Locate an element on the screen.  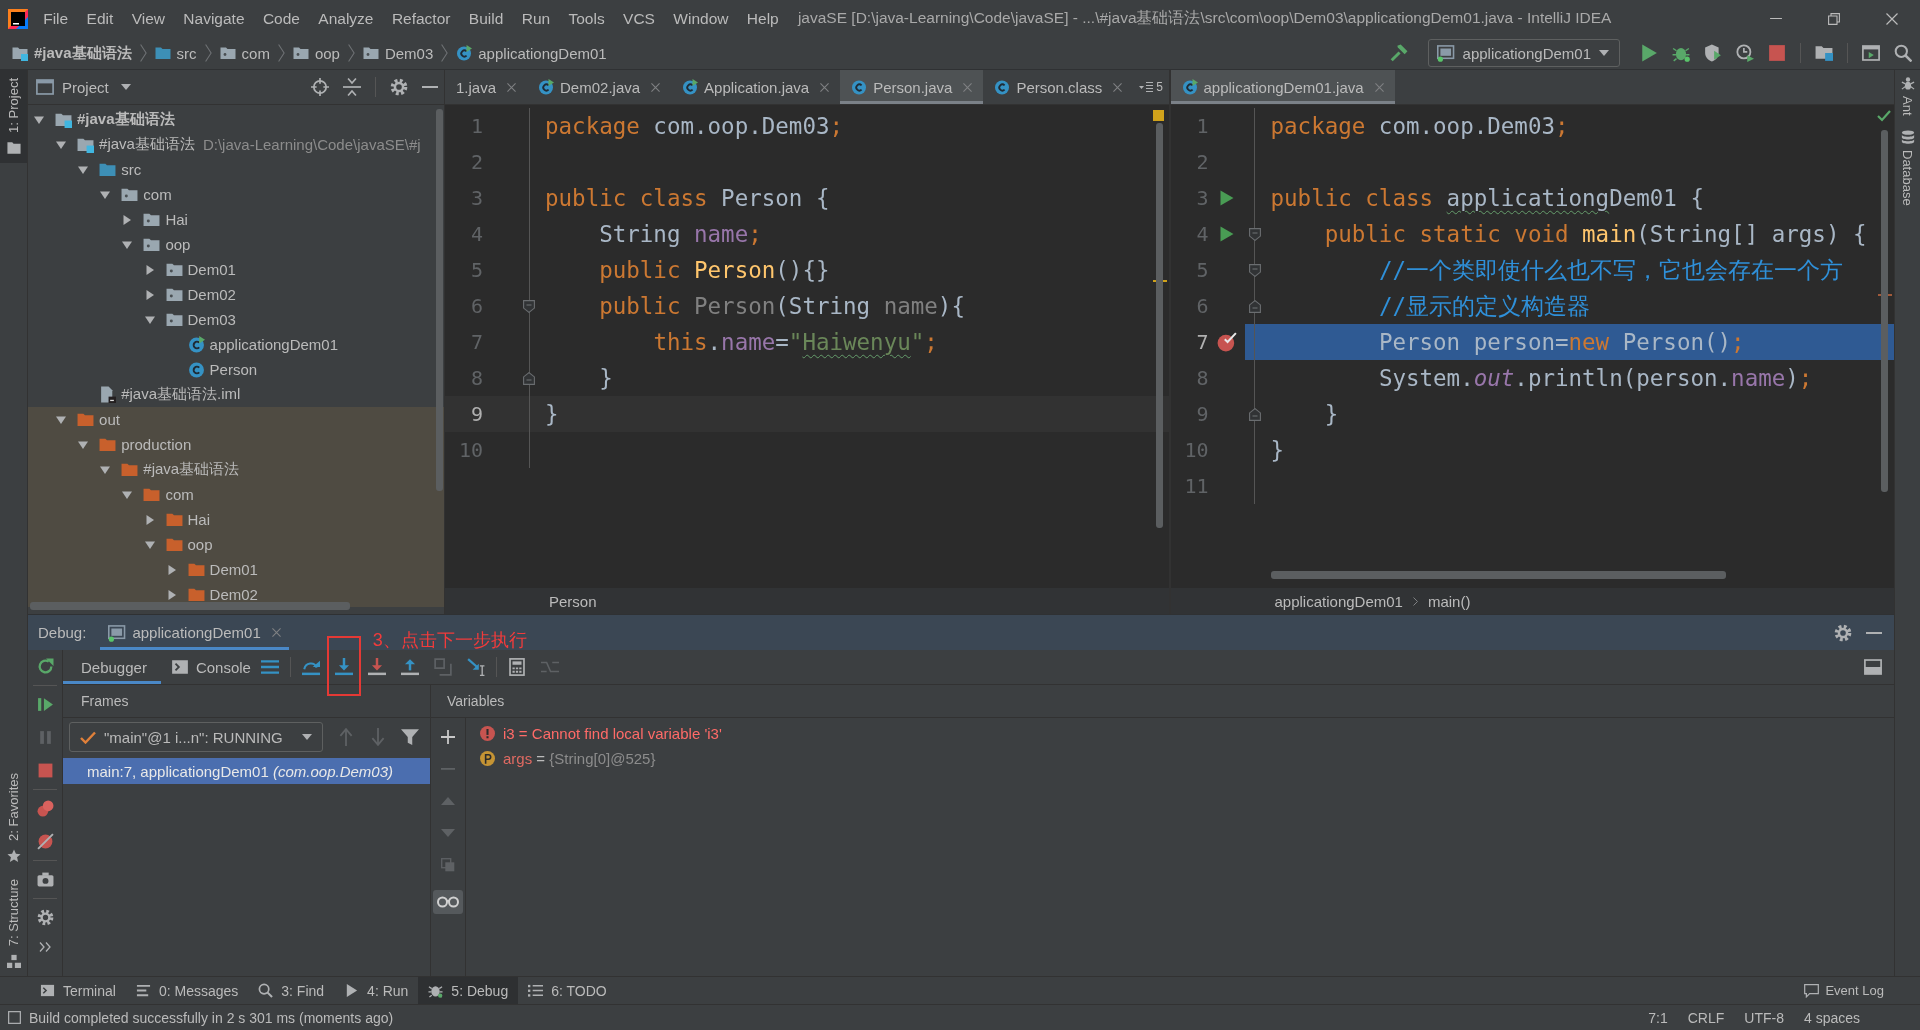
resume-icon is located at coordinates (45, 704).